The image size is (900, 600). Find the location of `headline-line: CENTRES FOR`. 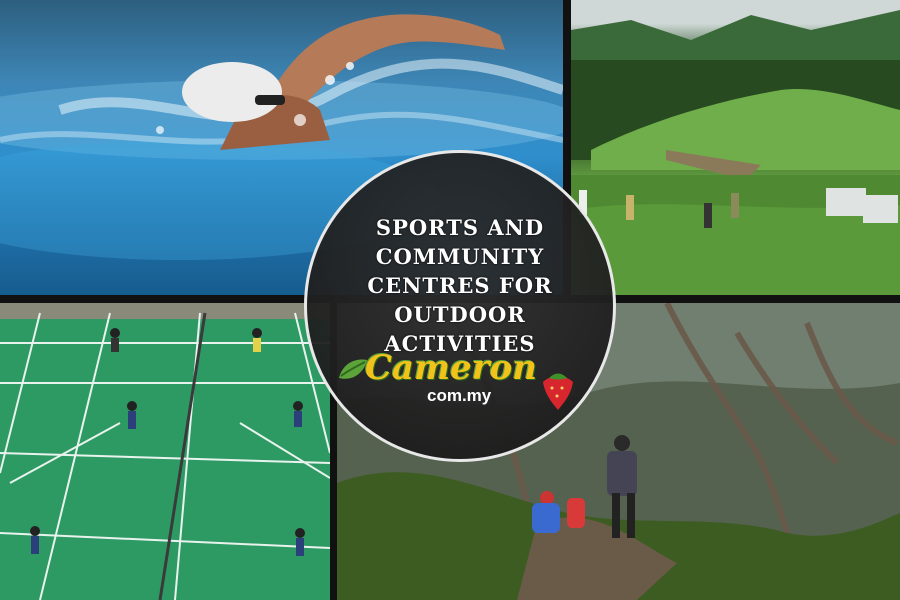

headline-line: CENTRES FOR is located at coordinates (460, 285).